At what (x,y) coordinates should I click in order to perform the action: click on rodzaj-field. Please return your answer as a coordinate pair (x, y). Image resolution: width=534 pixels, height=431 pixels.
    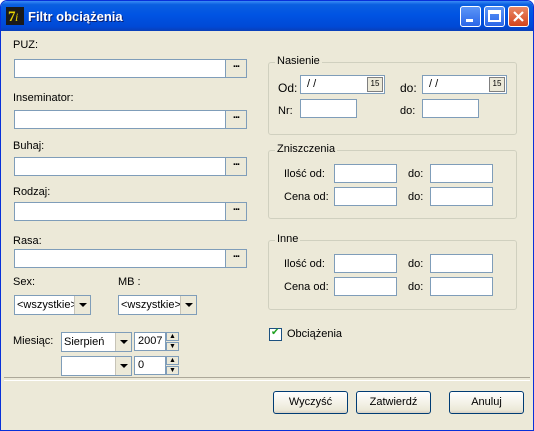
    Looking at the image, I should click on (120, 211).